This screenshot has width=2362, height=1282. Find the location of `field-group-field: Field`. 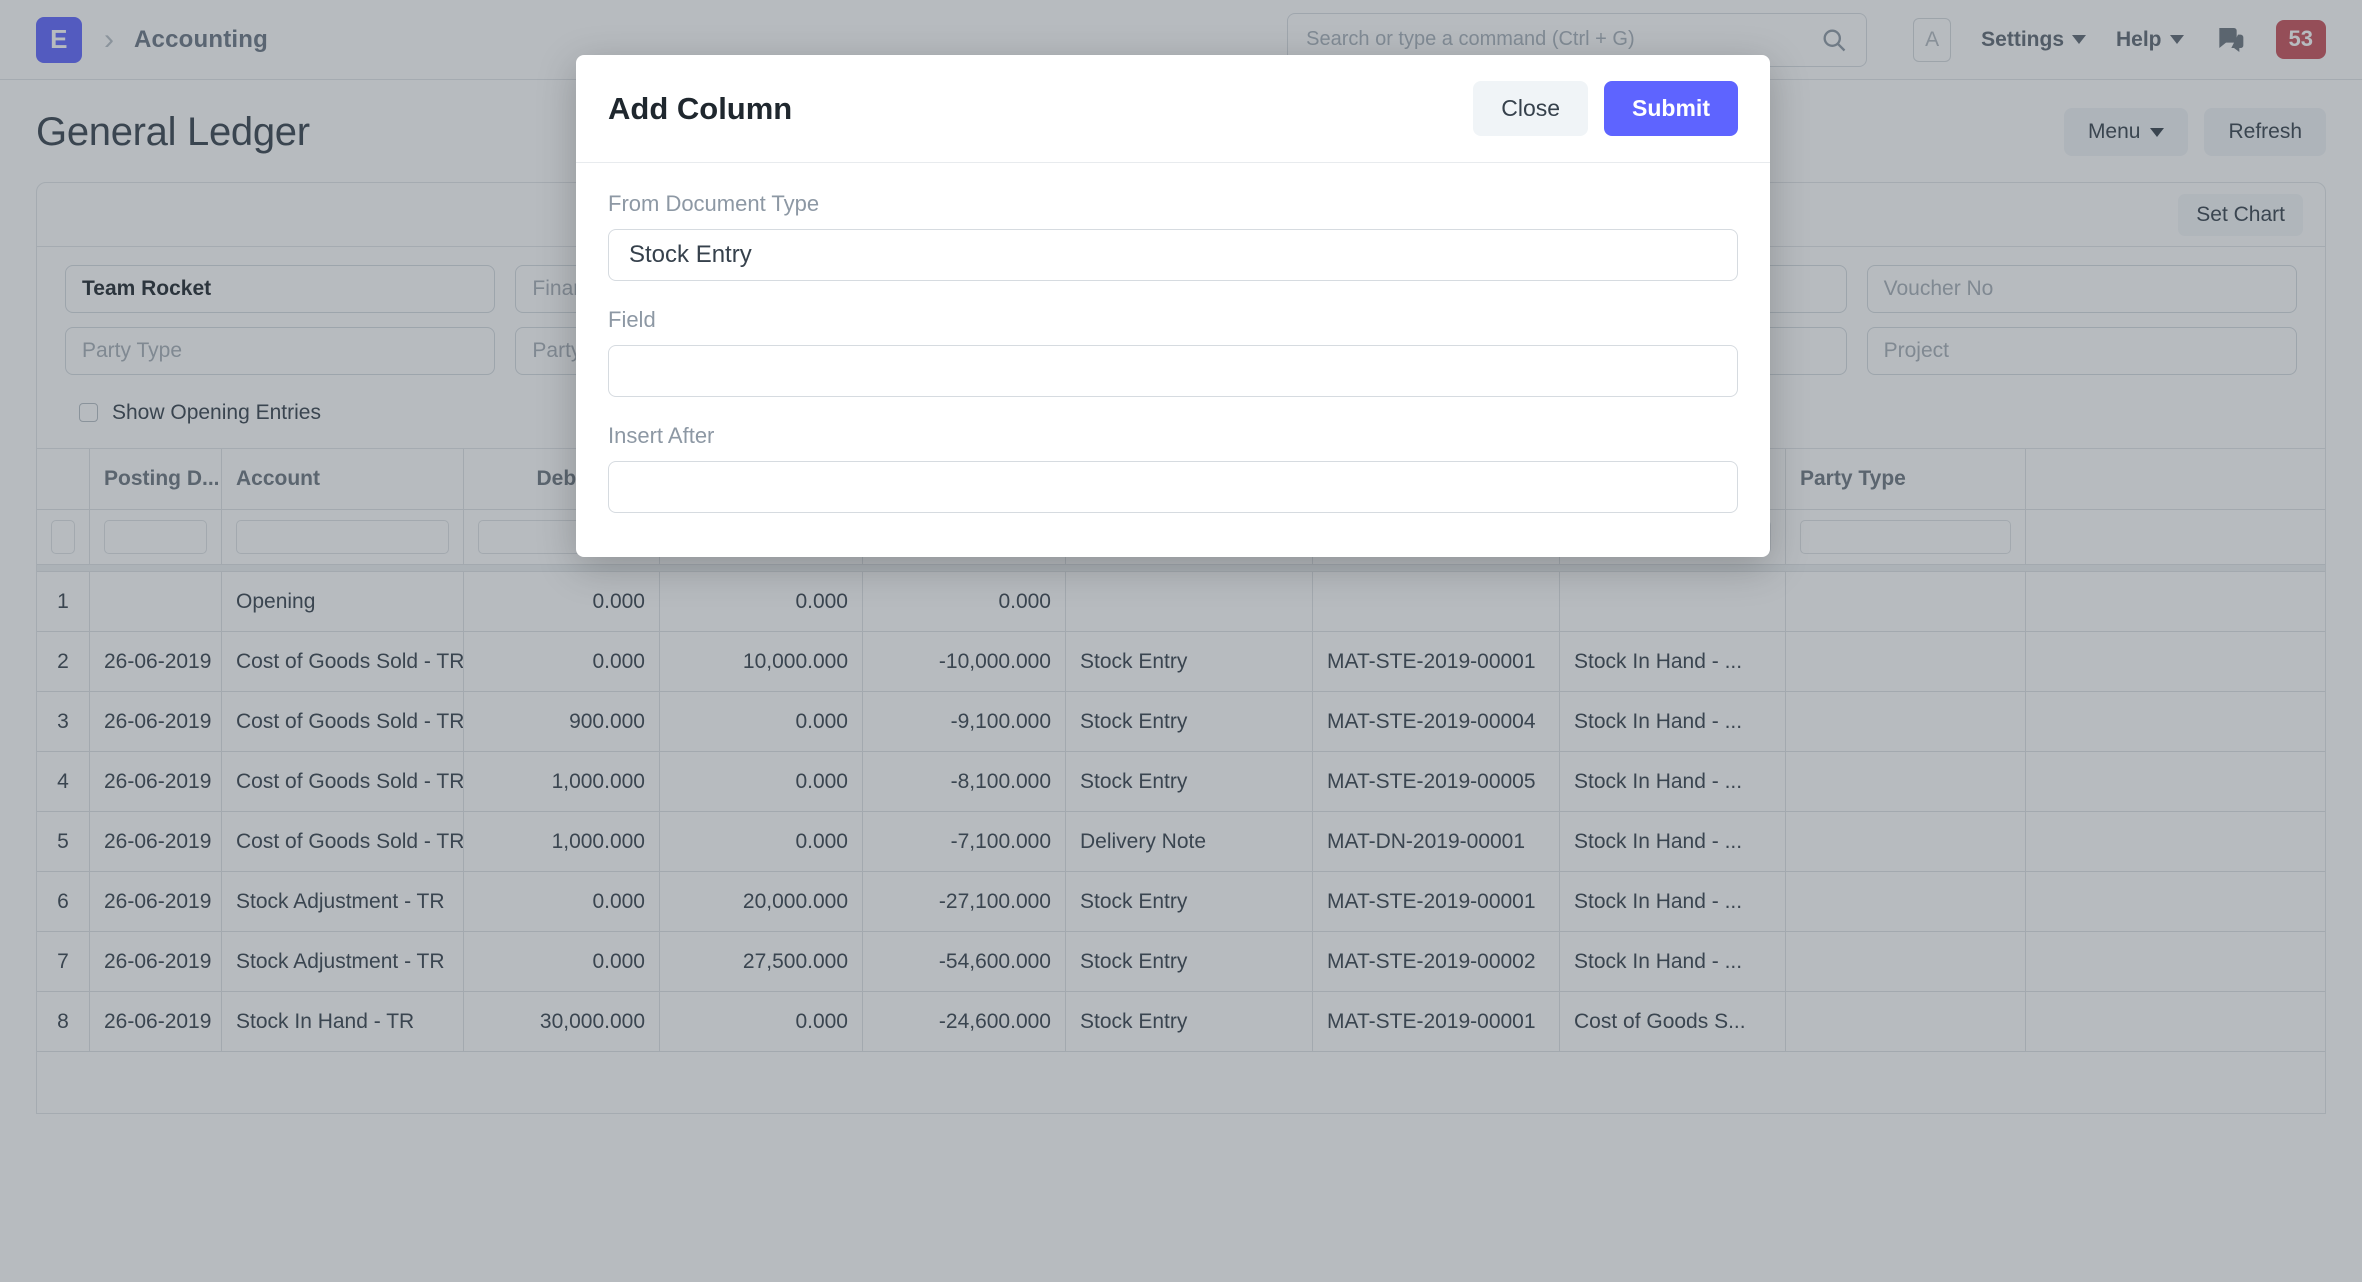

field-group-field: Field is located at coordinates (1173, 352).